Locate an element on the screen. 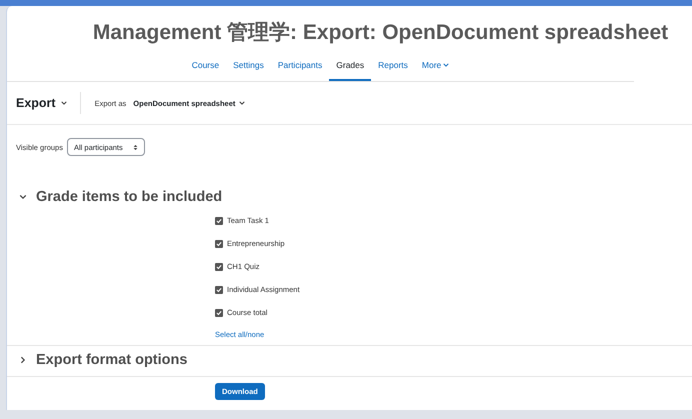  nav-tab: More is located at coordinates (435, 68).